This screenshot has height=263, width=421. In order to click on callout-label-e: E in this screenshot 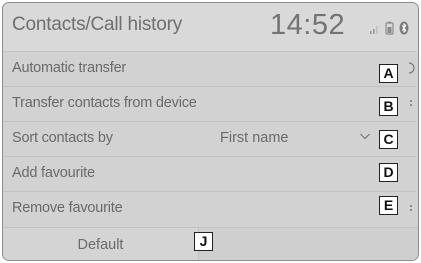, I will do `click(388, 205)`.